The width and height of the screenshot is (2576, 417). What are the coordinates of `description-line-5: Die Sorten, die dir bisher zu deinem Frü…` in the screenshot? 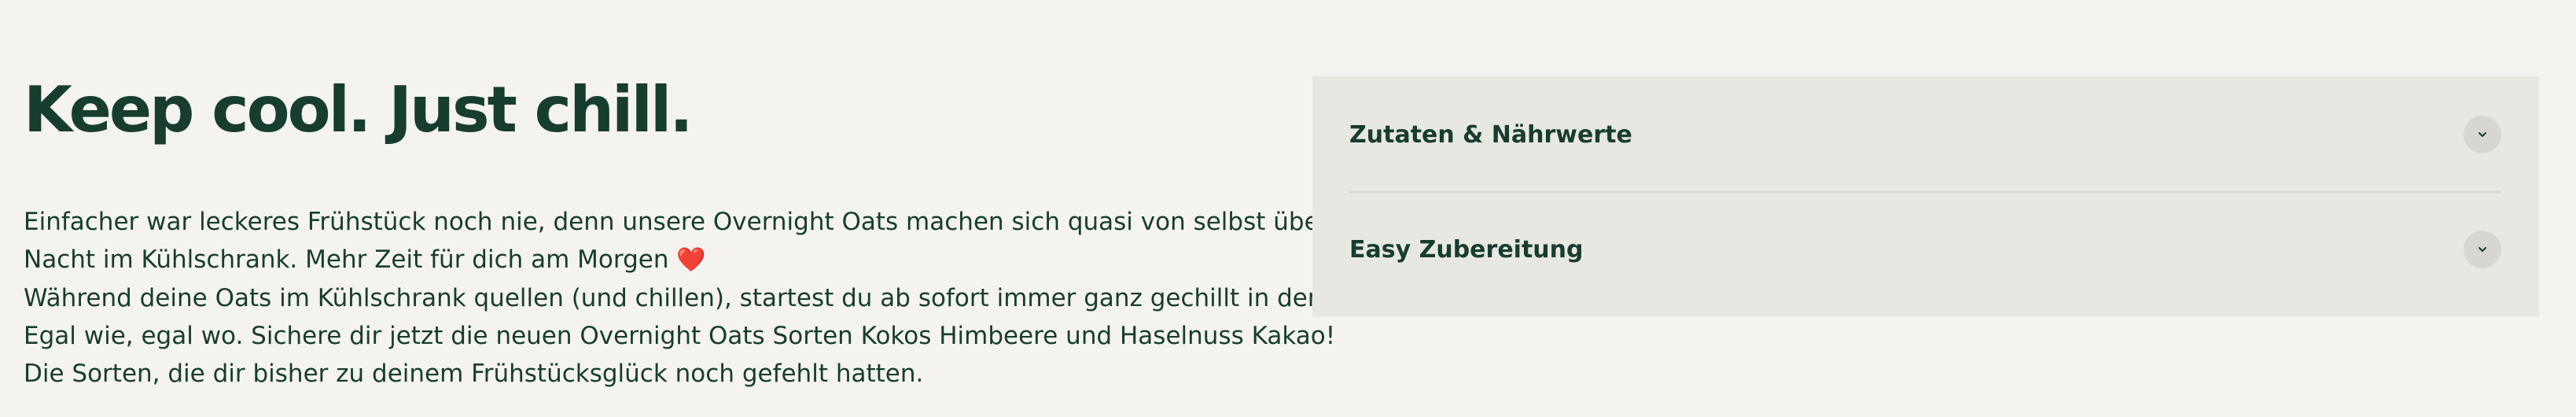 It's located at (474, 374).